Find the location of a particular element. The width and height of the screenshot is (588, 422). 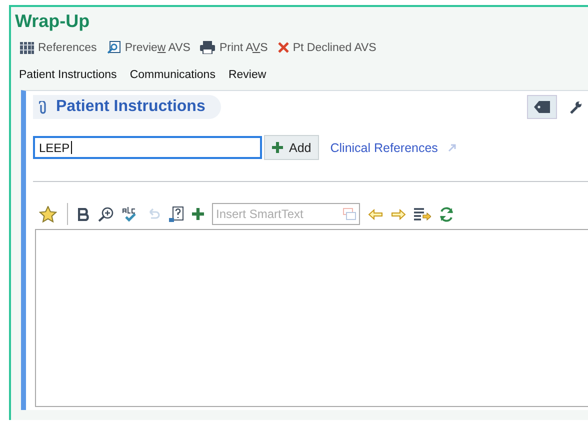

left-arrow-icon is located at coordinates (375, 214).